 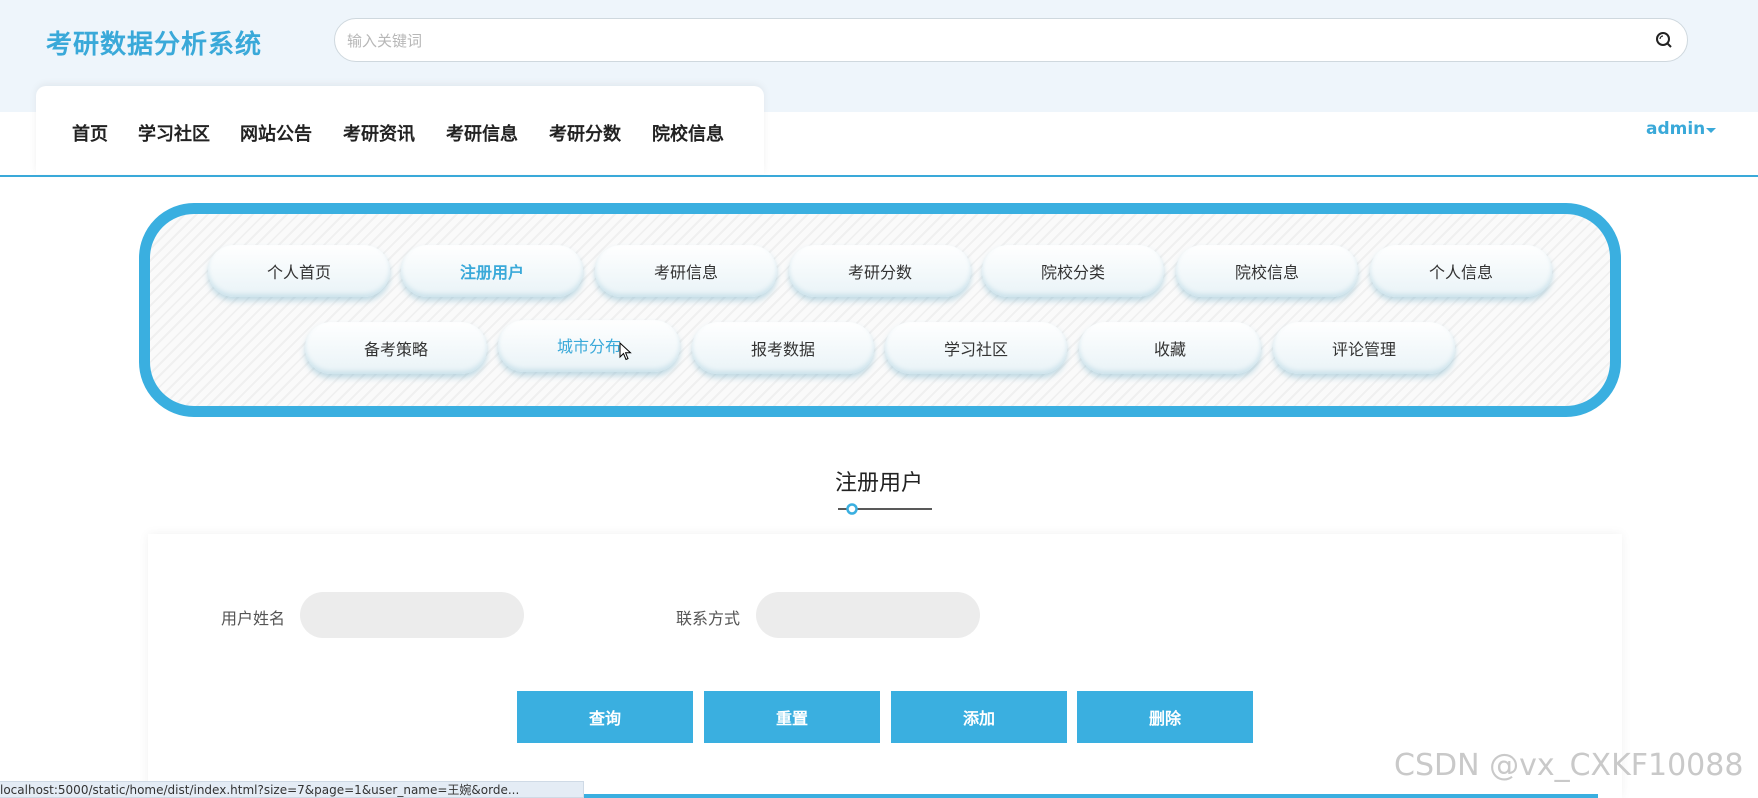 What do you see at coordinates (686, 271) in the screenshot?
I see `menu-exam-info: 考研信息` at bounding box center [686, 271].